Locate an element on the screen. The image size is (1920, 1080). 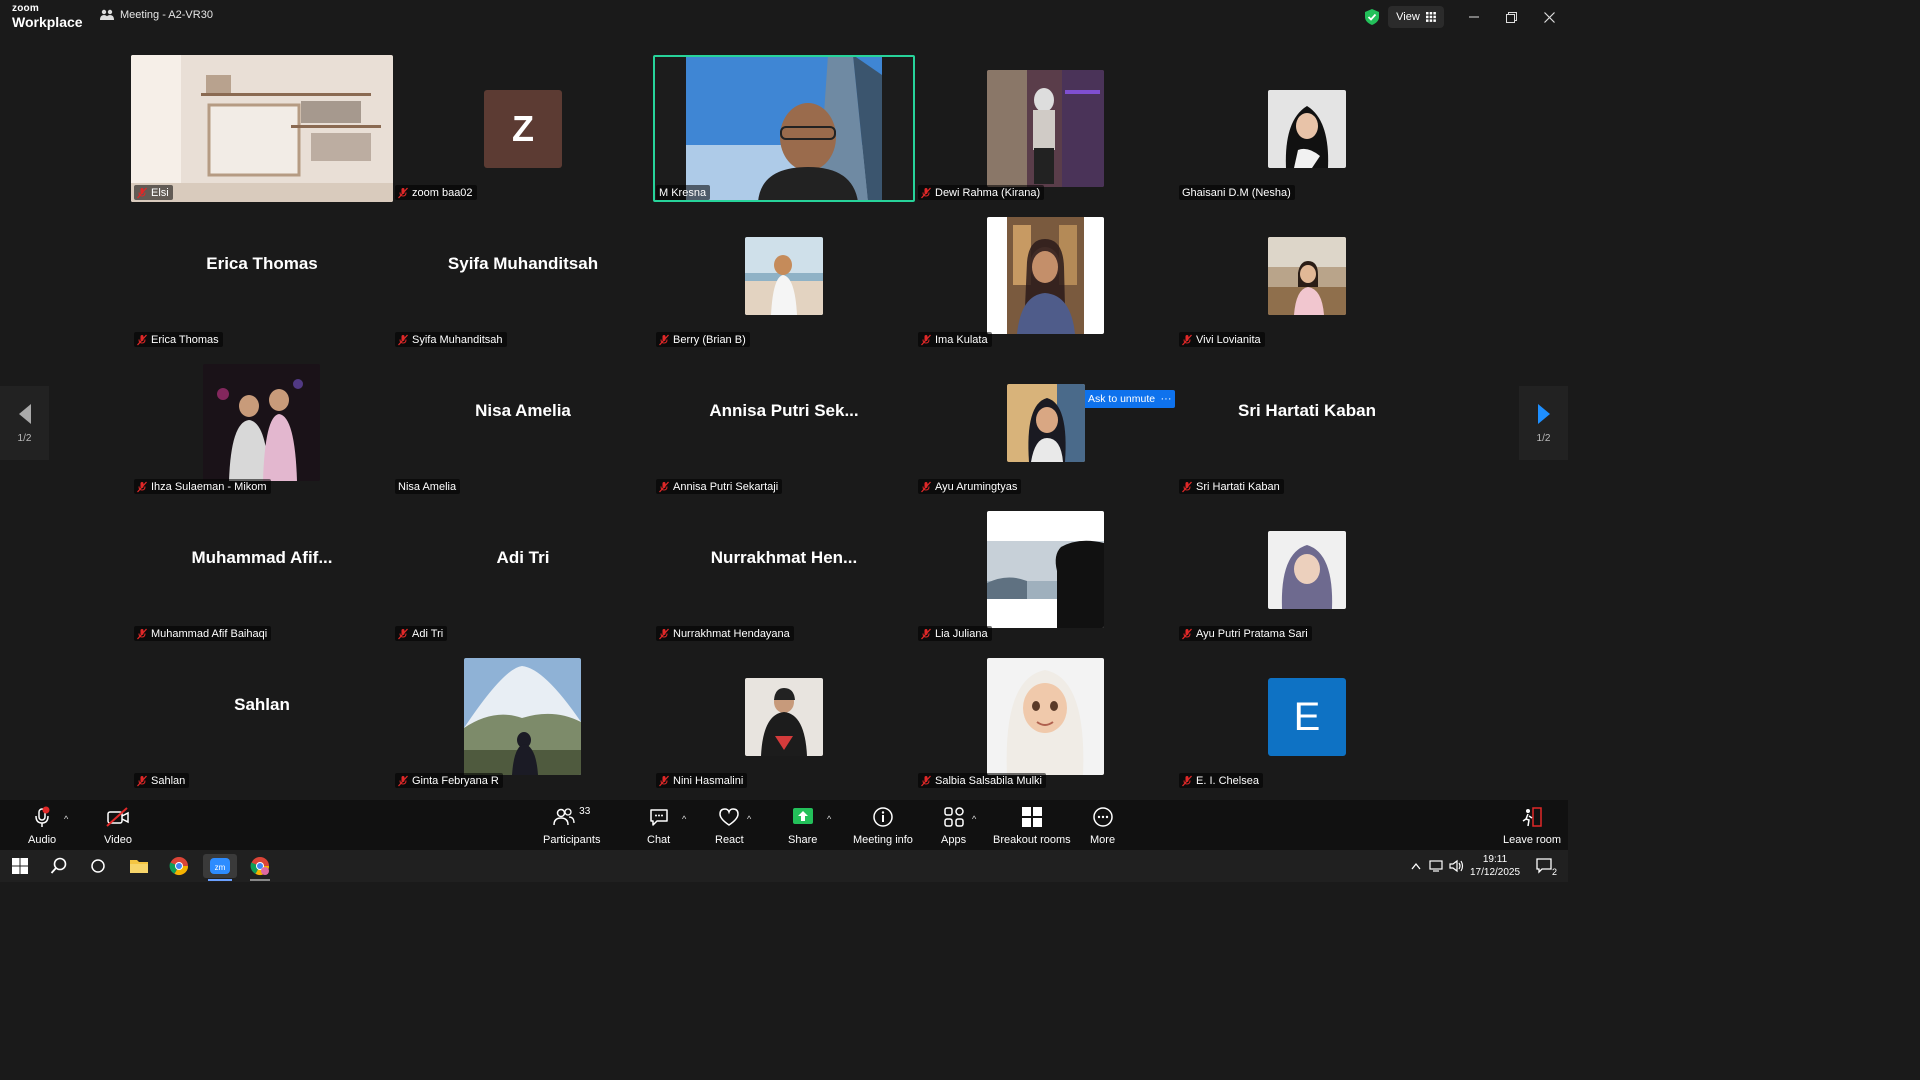
meeting-title: Meeting - A2-VR30 is located at coordinates (156, 15).